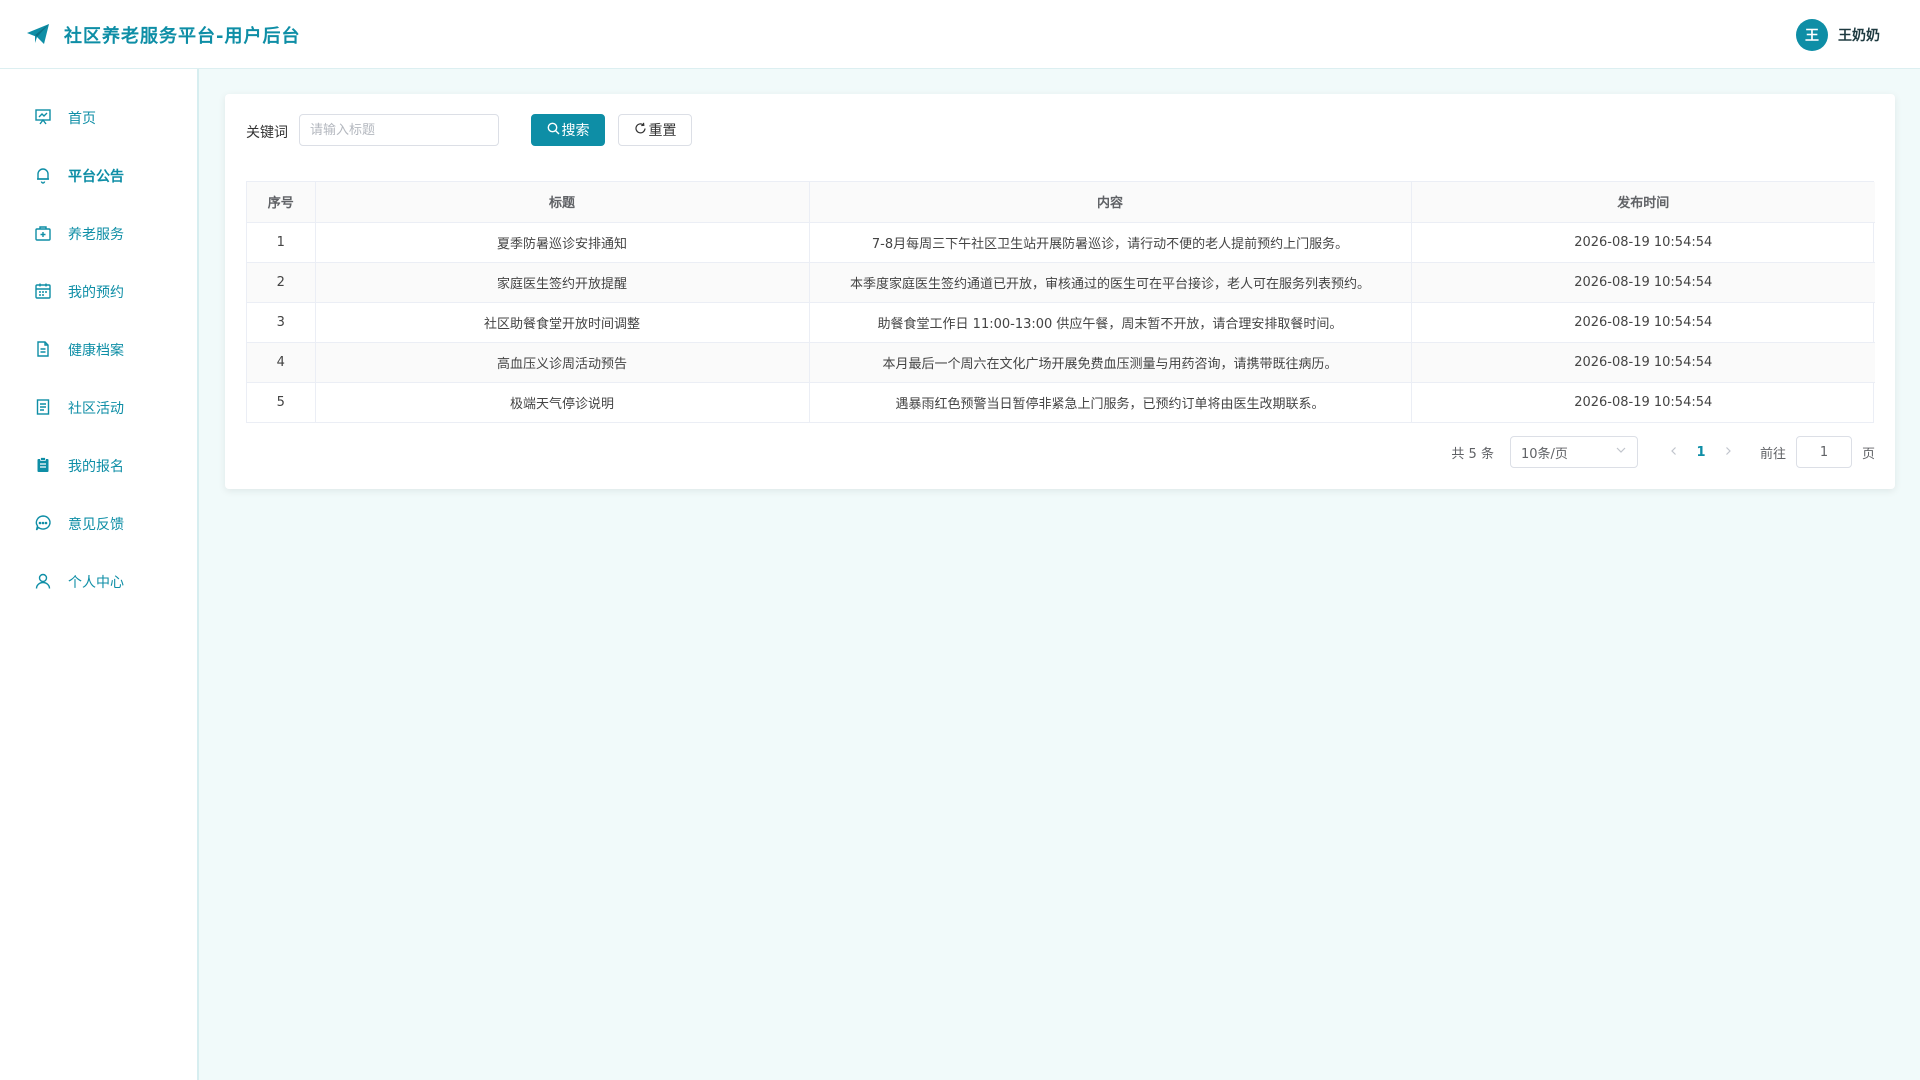 The width and height of the screenshot is (1920, 1080). I want to click on bell-icon, so click(43, 175).